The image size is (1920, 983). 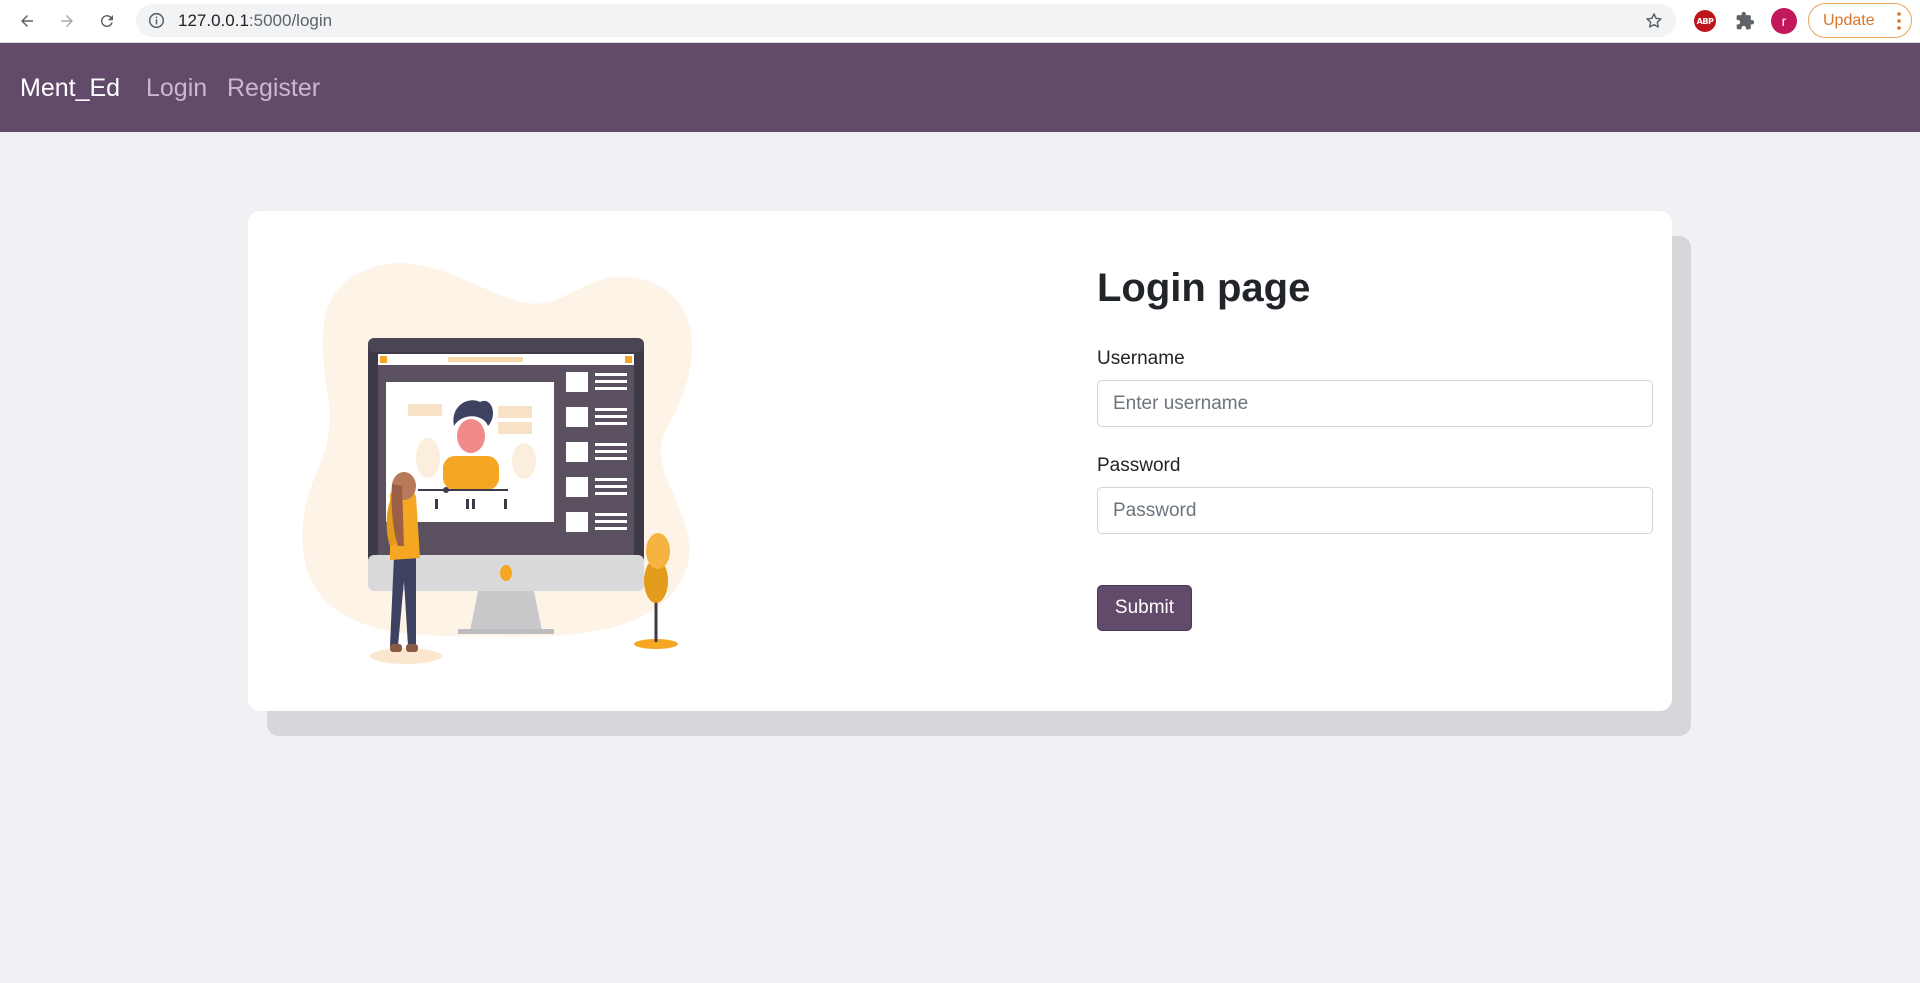 What do you see at coordinates (906, 20) in the screenshot?
I see `address-bar: 127.0.0.1:5000/login` at bounding box center [906, 20].